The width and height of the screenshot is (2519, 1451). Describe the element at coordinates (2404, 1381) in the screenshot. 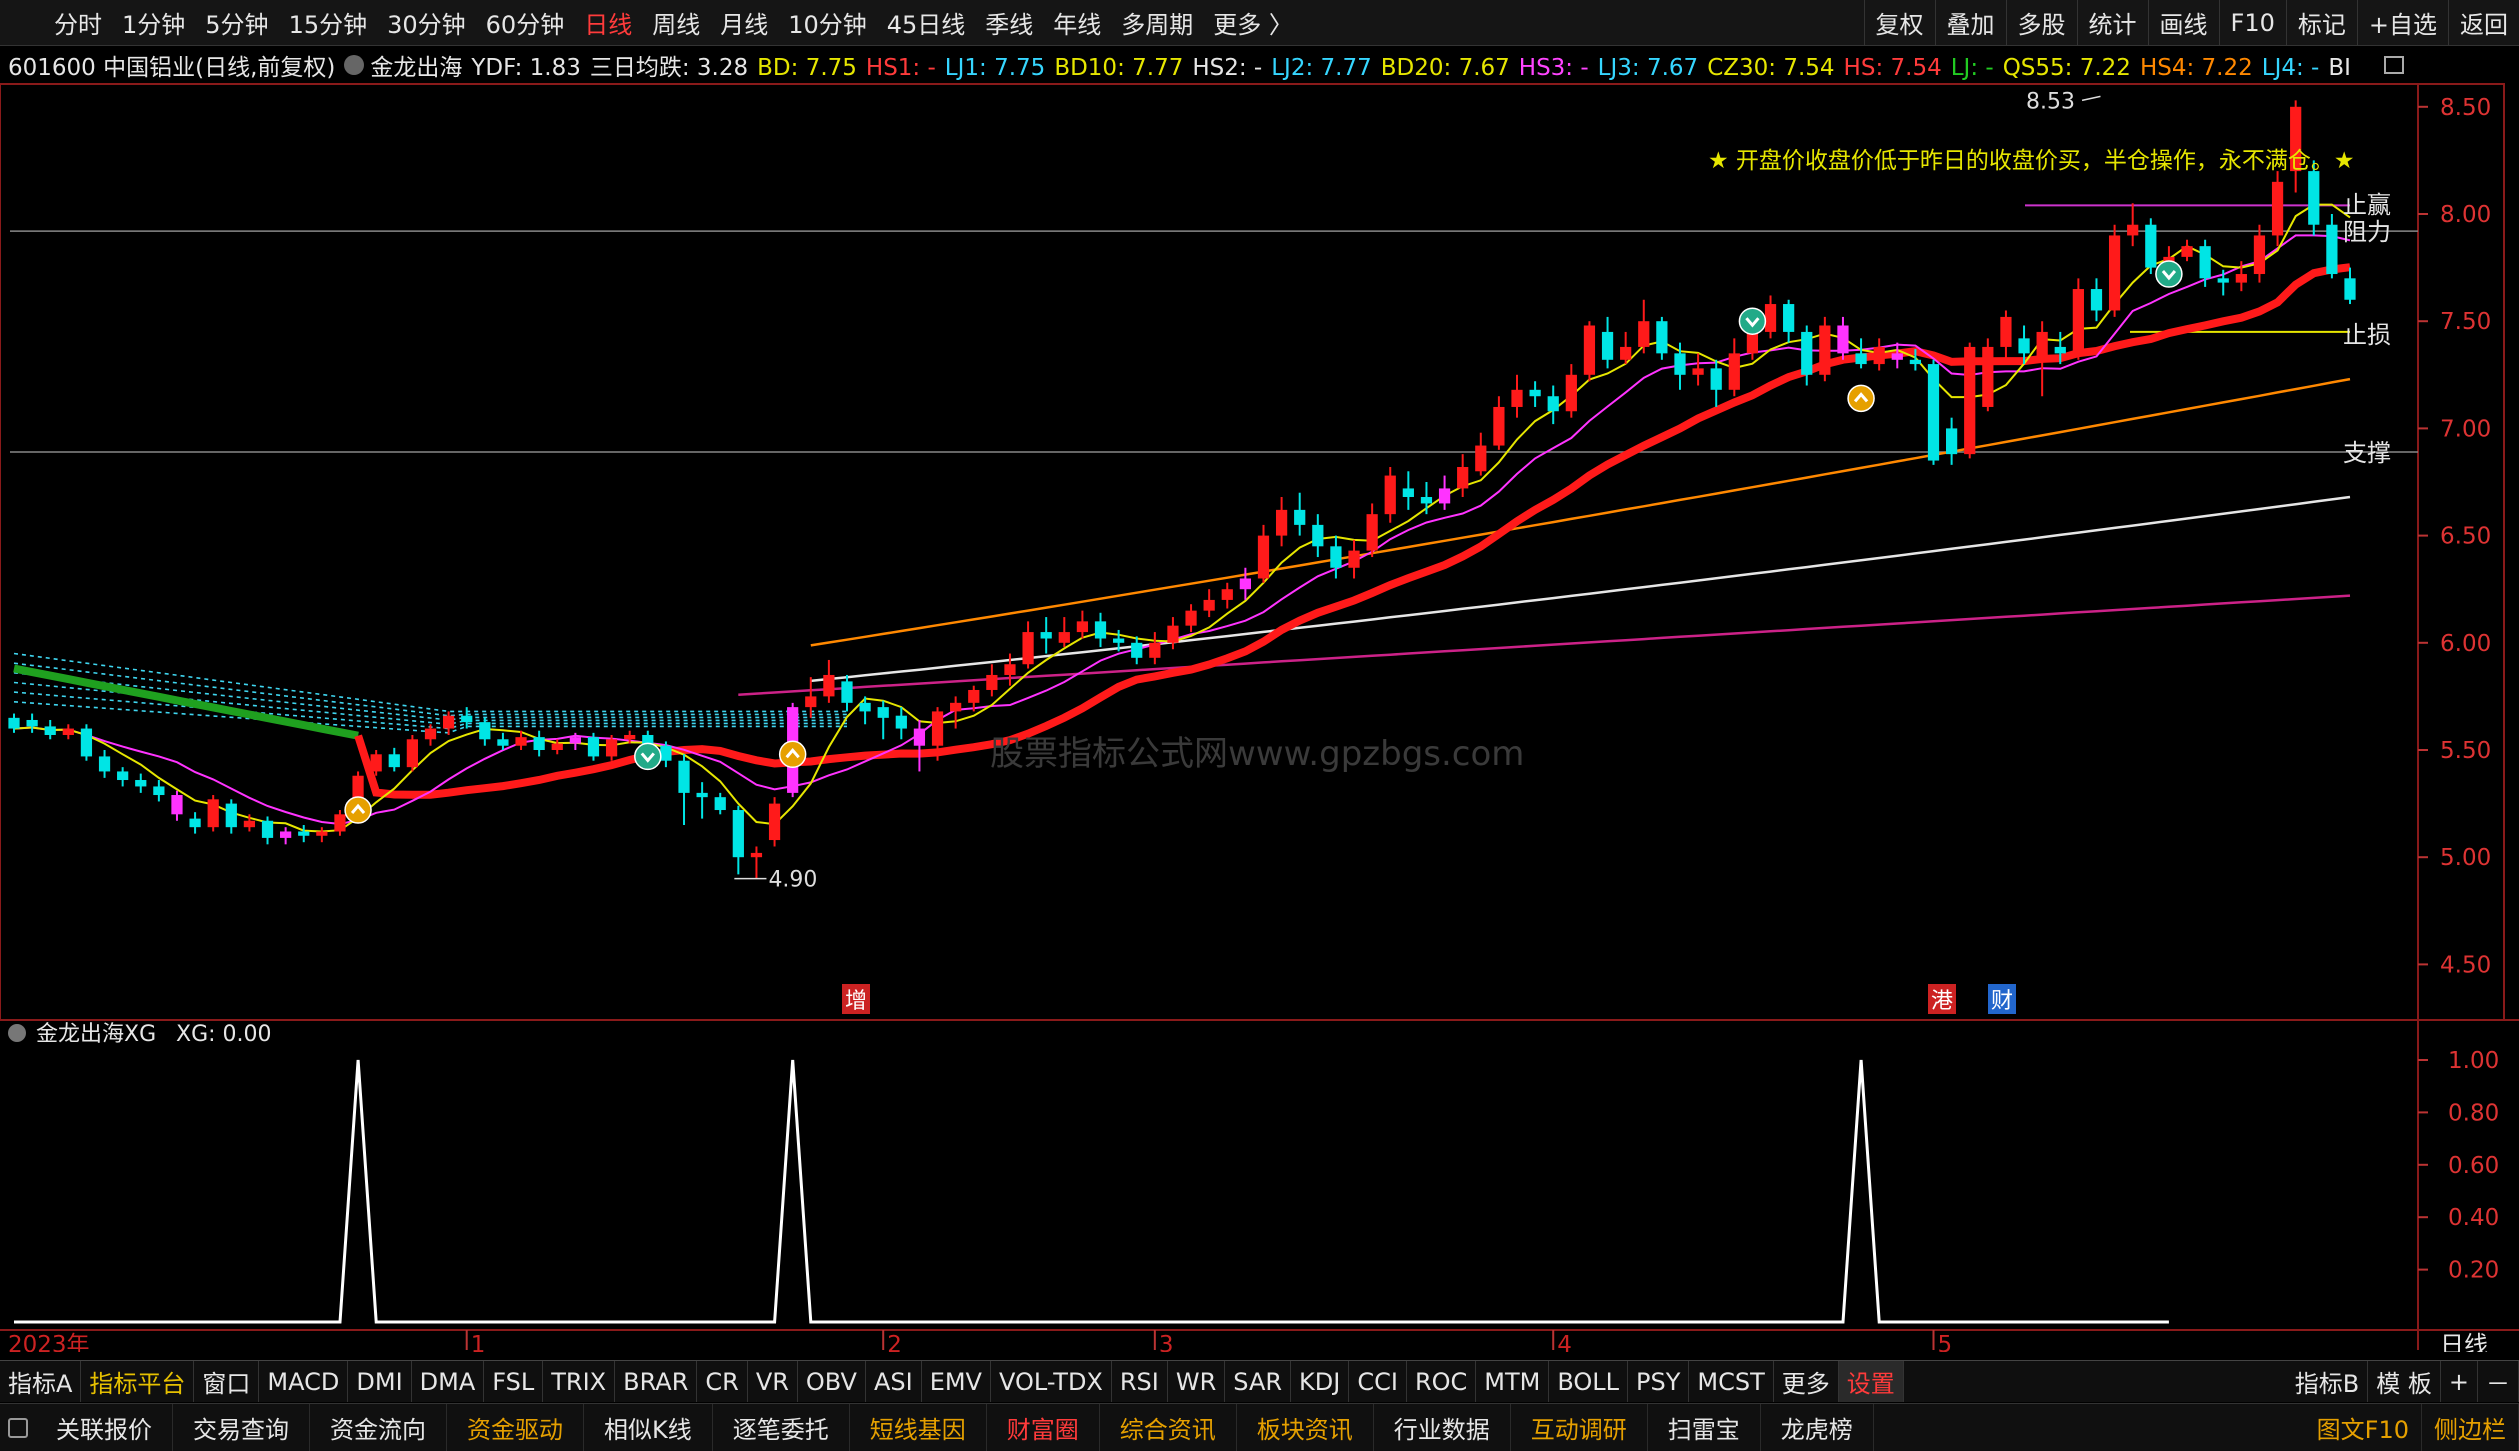

I see `indicator-control-1: 模 板` at that location.